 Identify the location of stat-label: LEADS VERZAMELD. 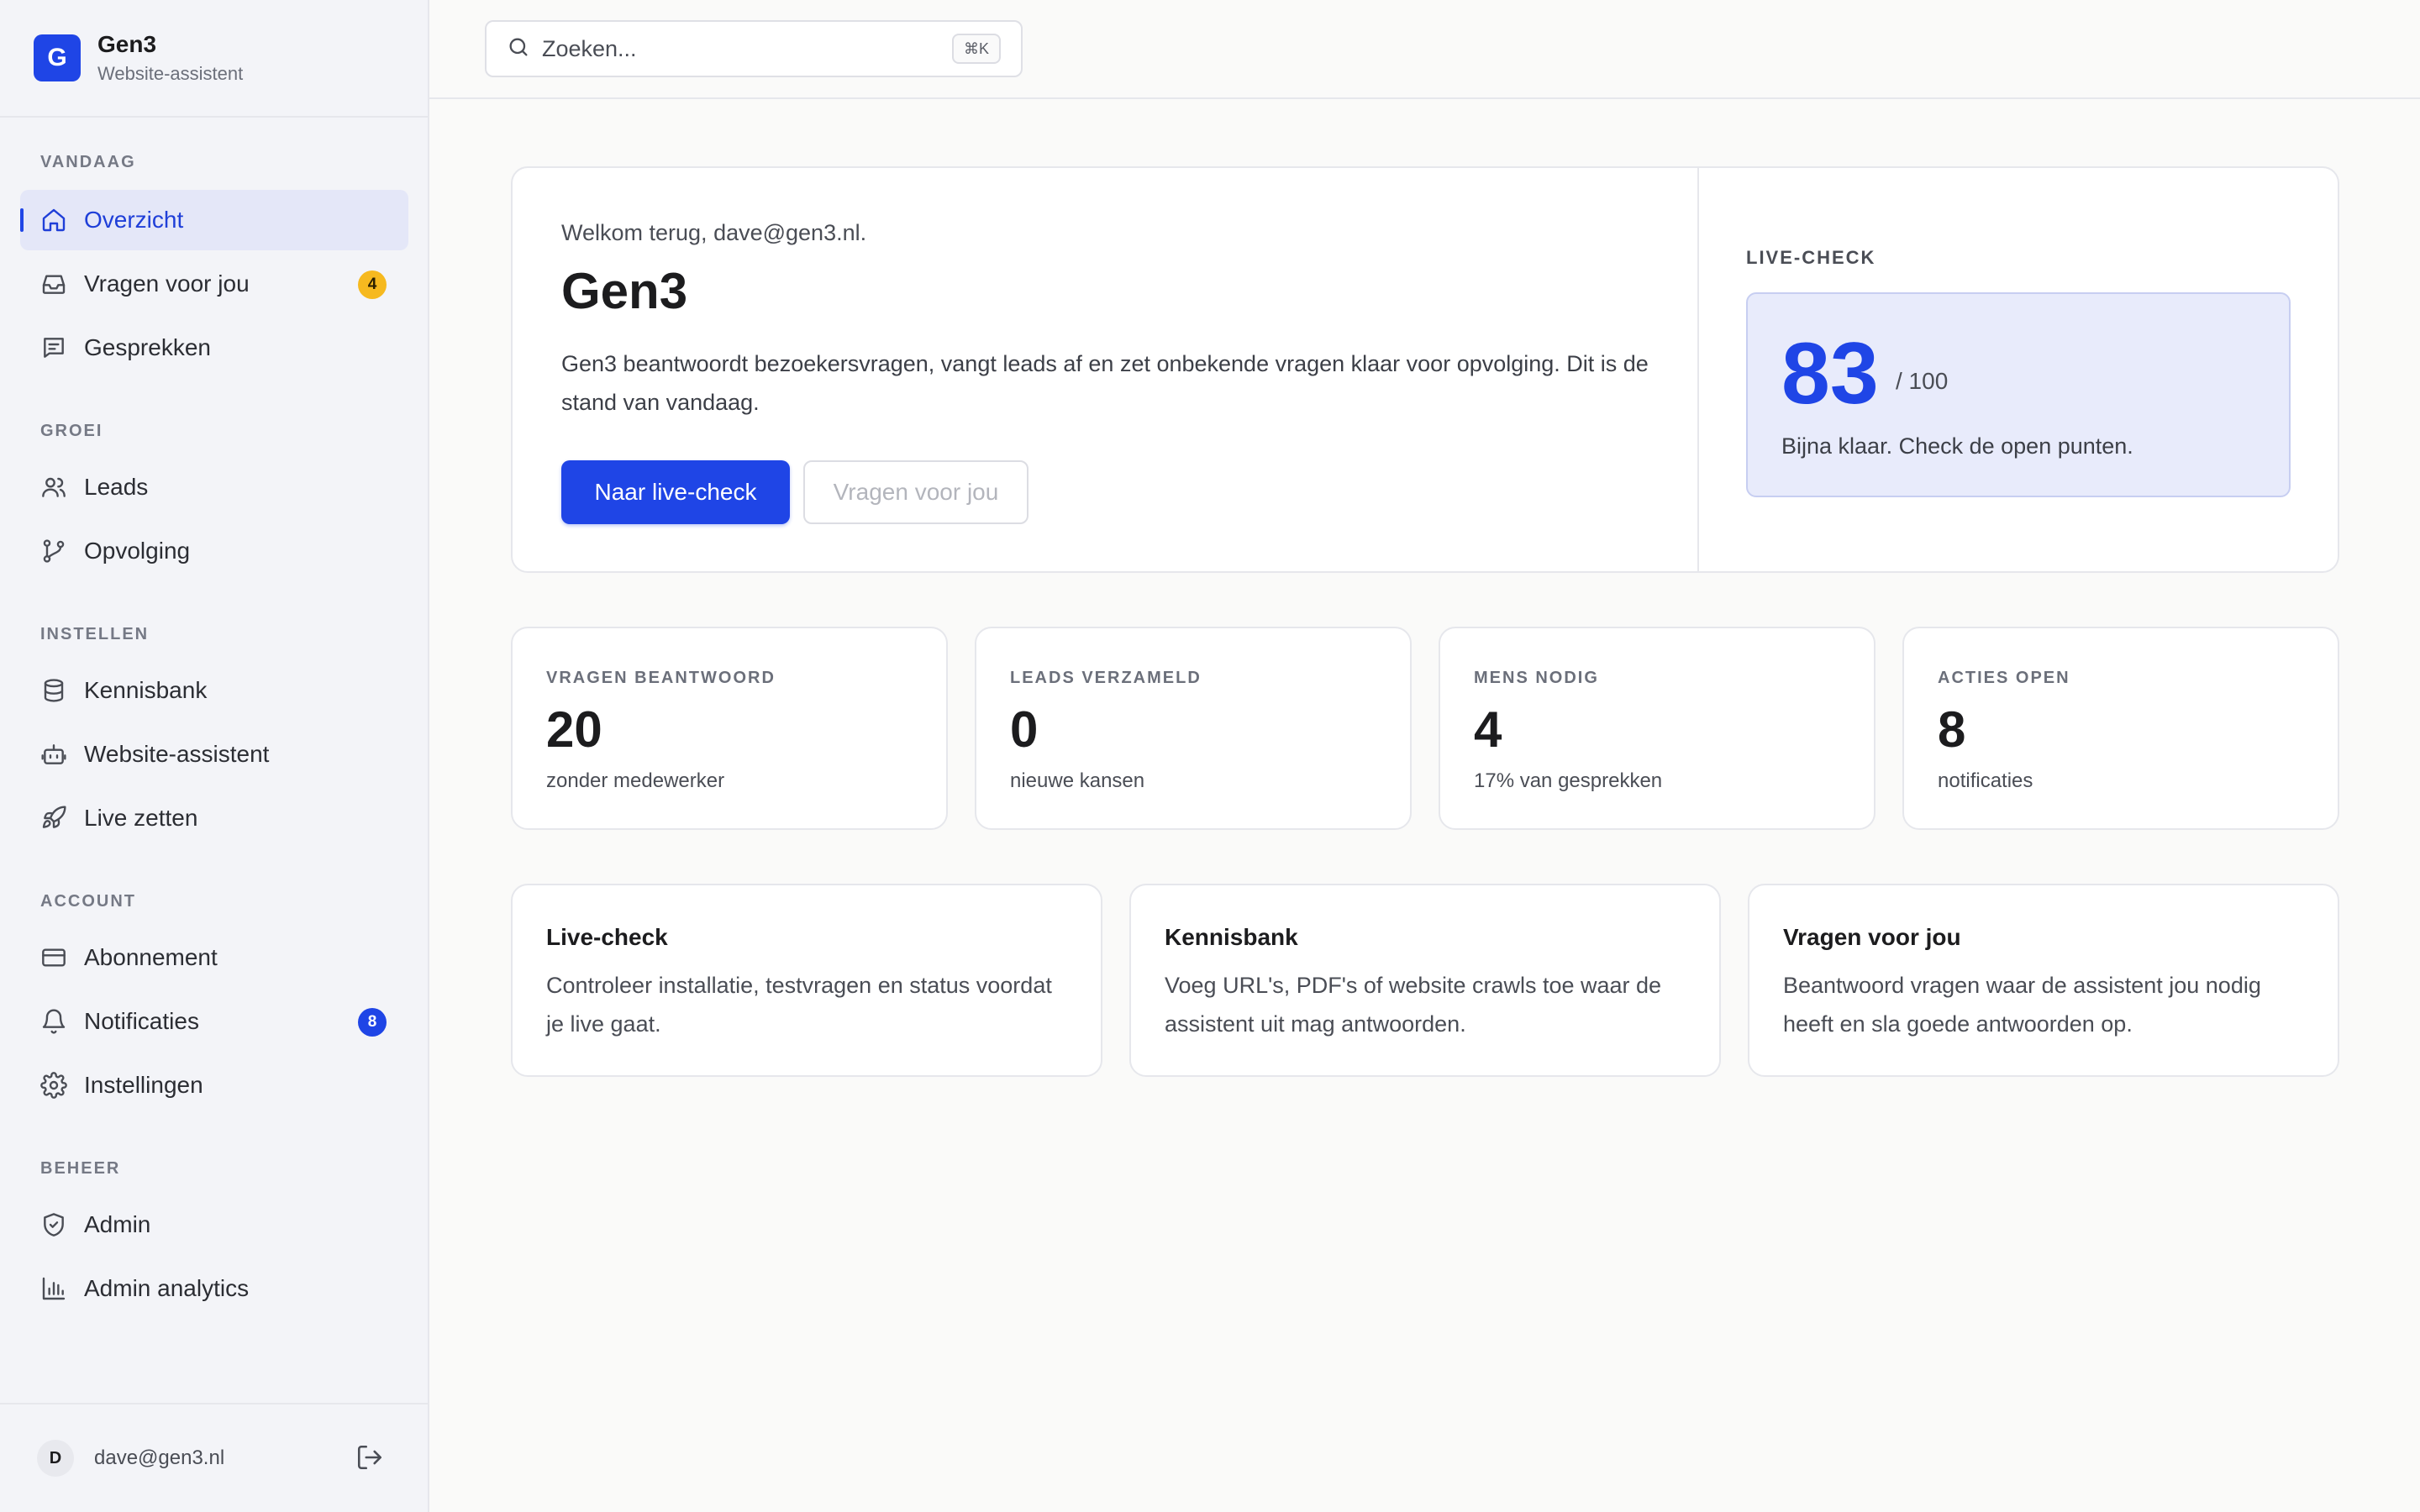
(1106, 678).